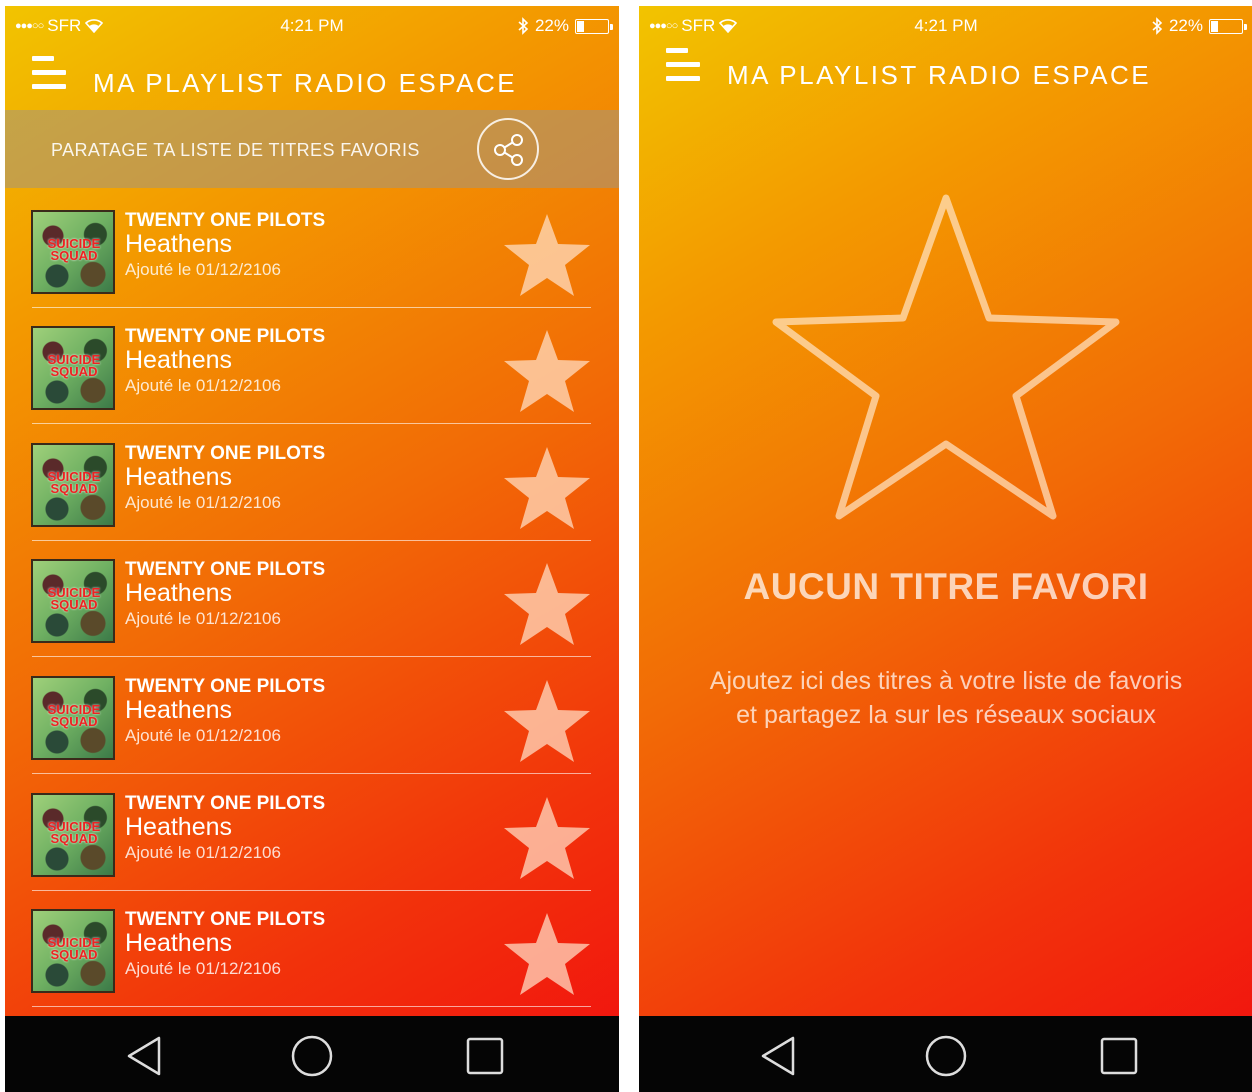  What do you see at coordinates (946, 586) in the screenshot?
I see `empty-state-title: AUCUN TITRE FAVORI` at bounding box center [946, 586].